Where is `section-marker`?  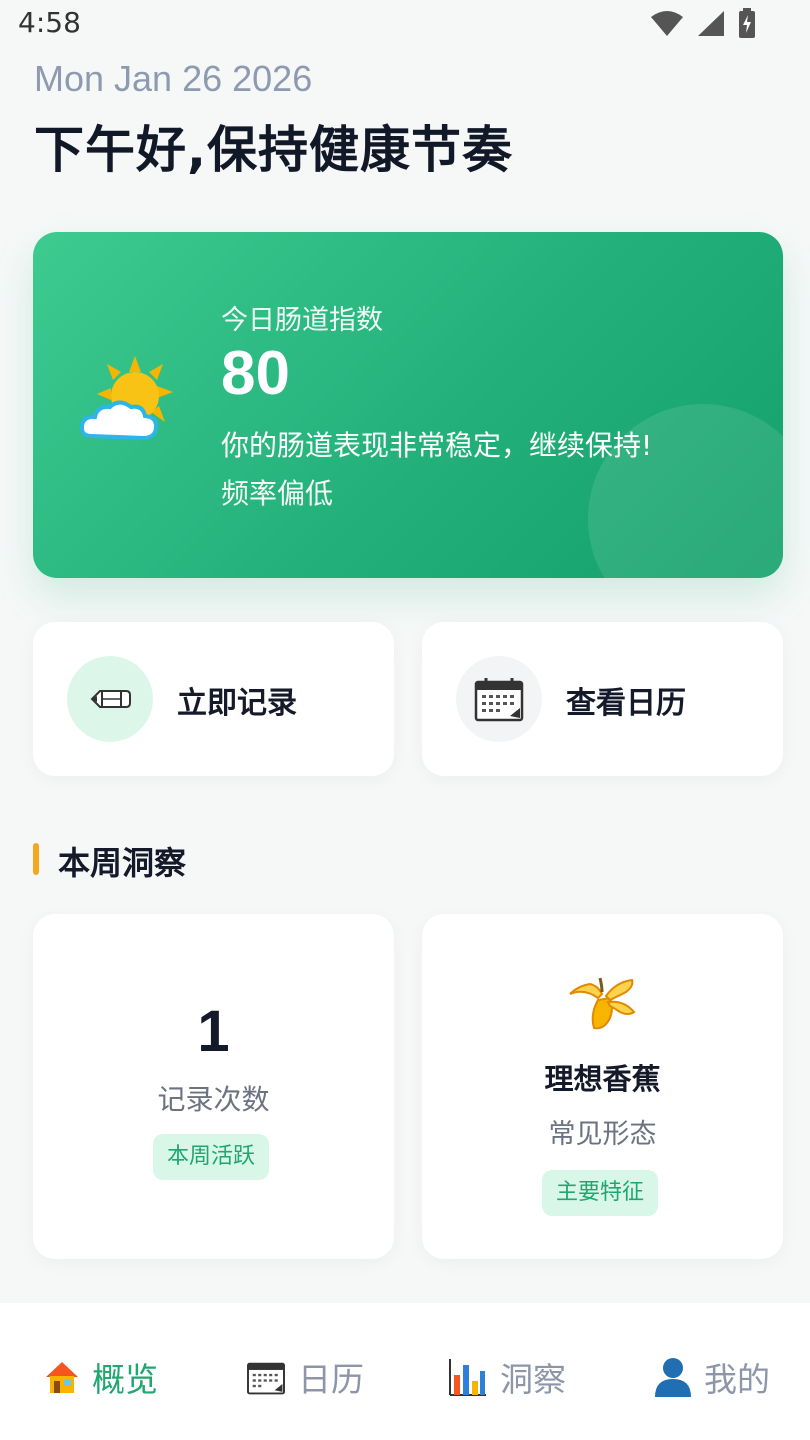 section-marker is located at coordinates (36, 859).